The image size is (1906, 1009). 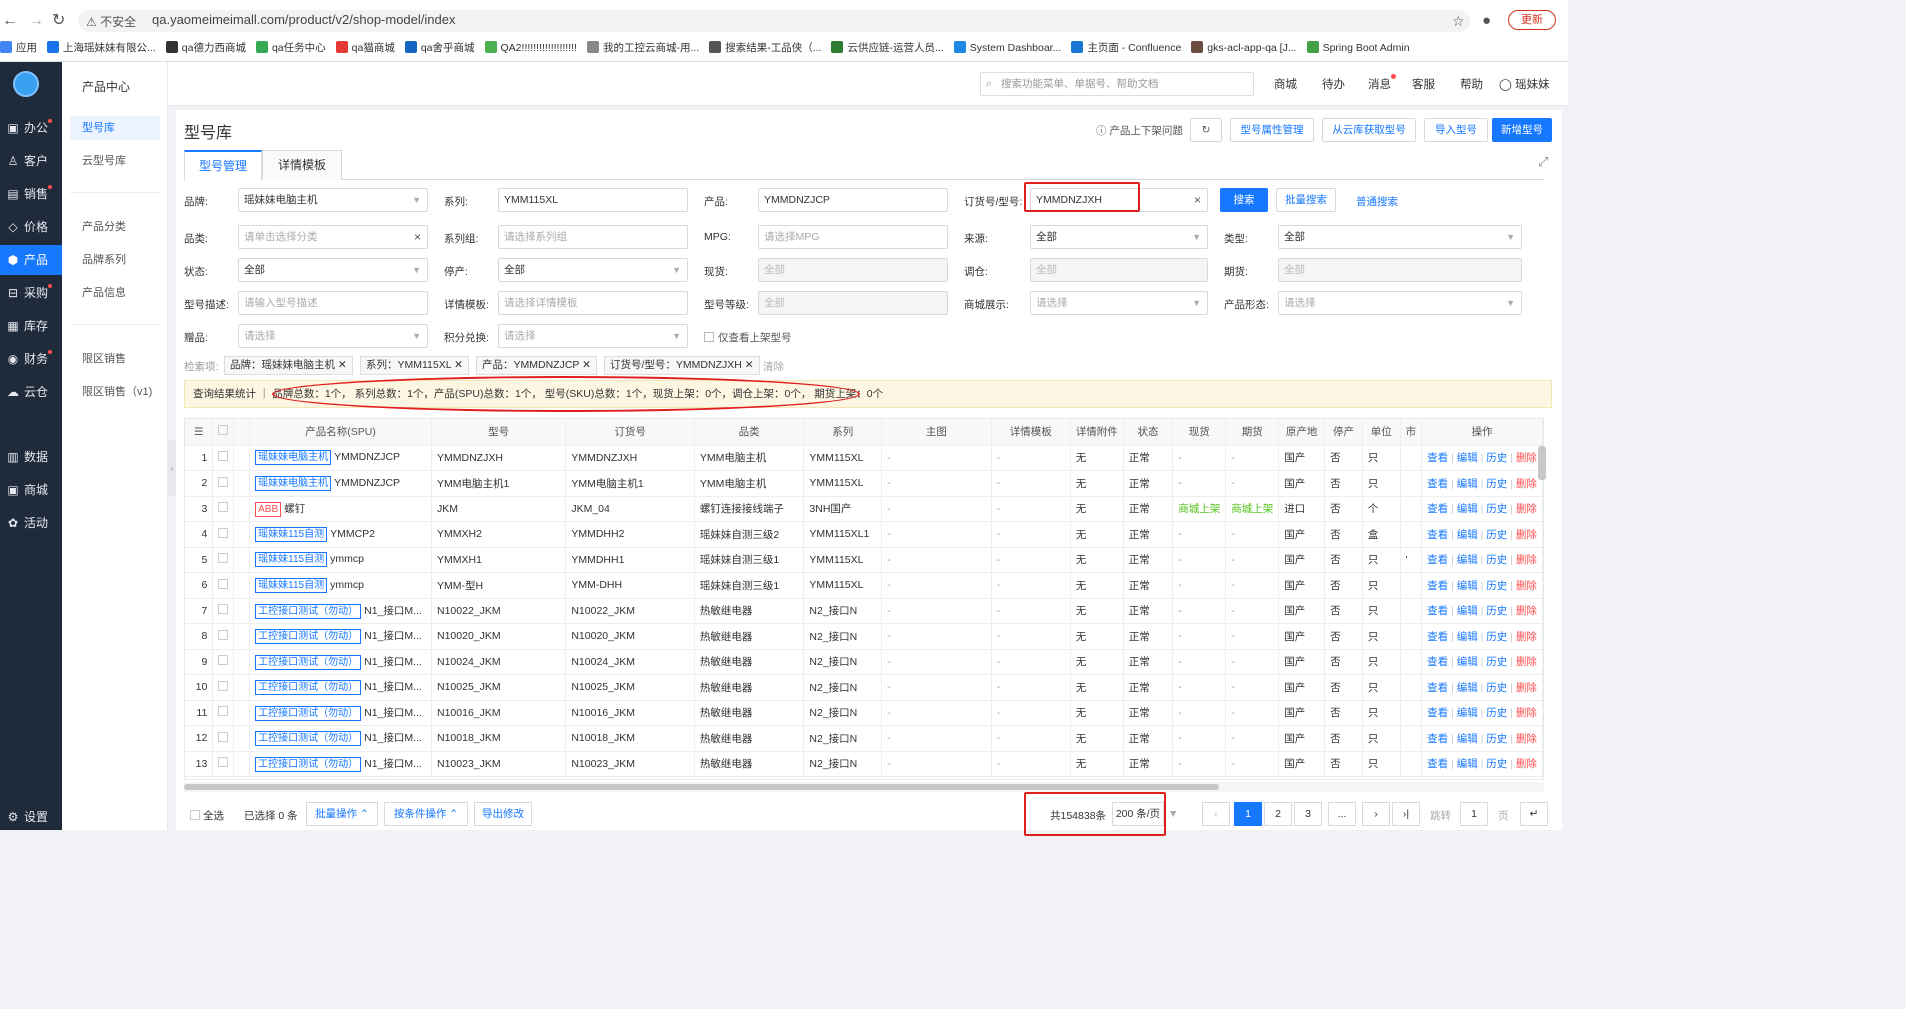 I want to click on subnav-region-sales: 限区销售, so click(x=115, y=359).